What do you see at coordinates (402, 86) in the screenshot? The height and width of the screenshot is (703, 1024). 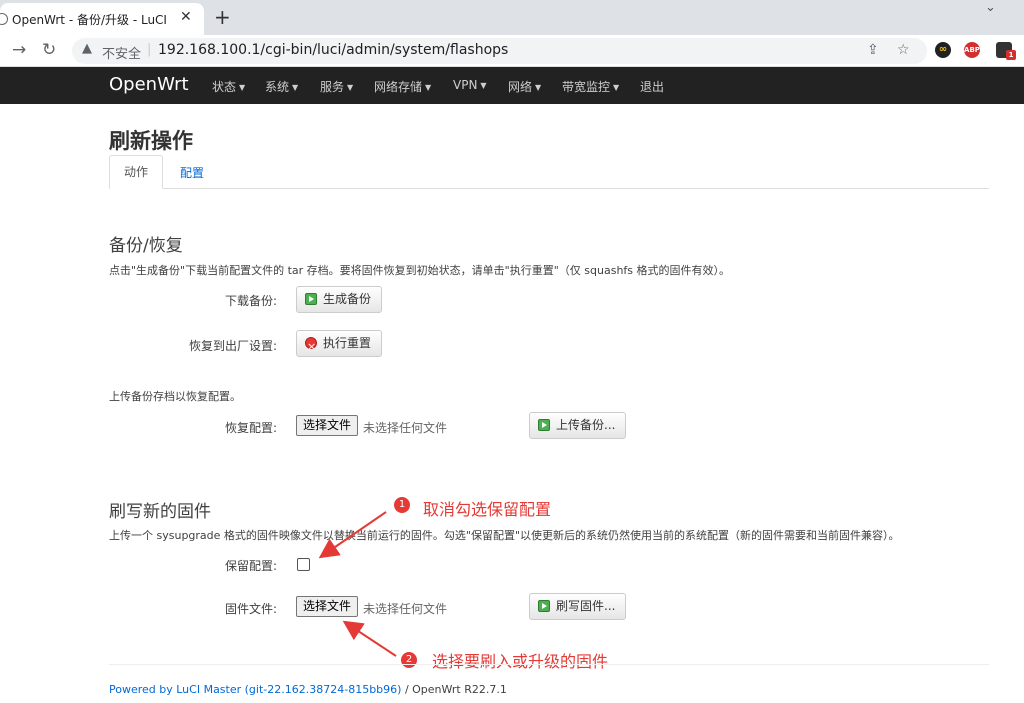 I see `menu-nas: 网络存储 ▼` at bounding box center [402, 86].